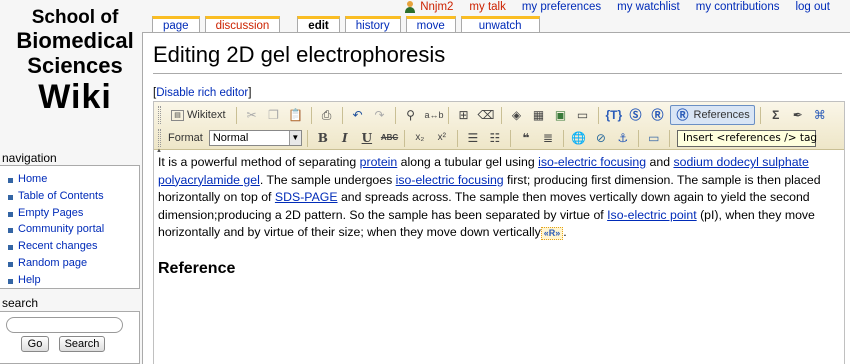  I want to click on redo-button: ↷, so click(380, 115).